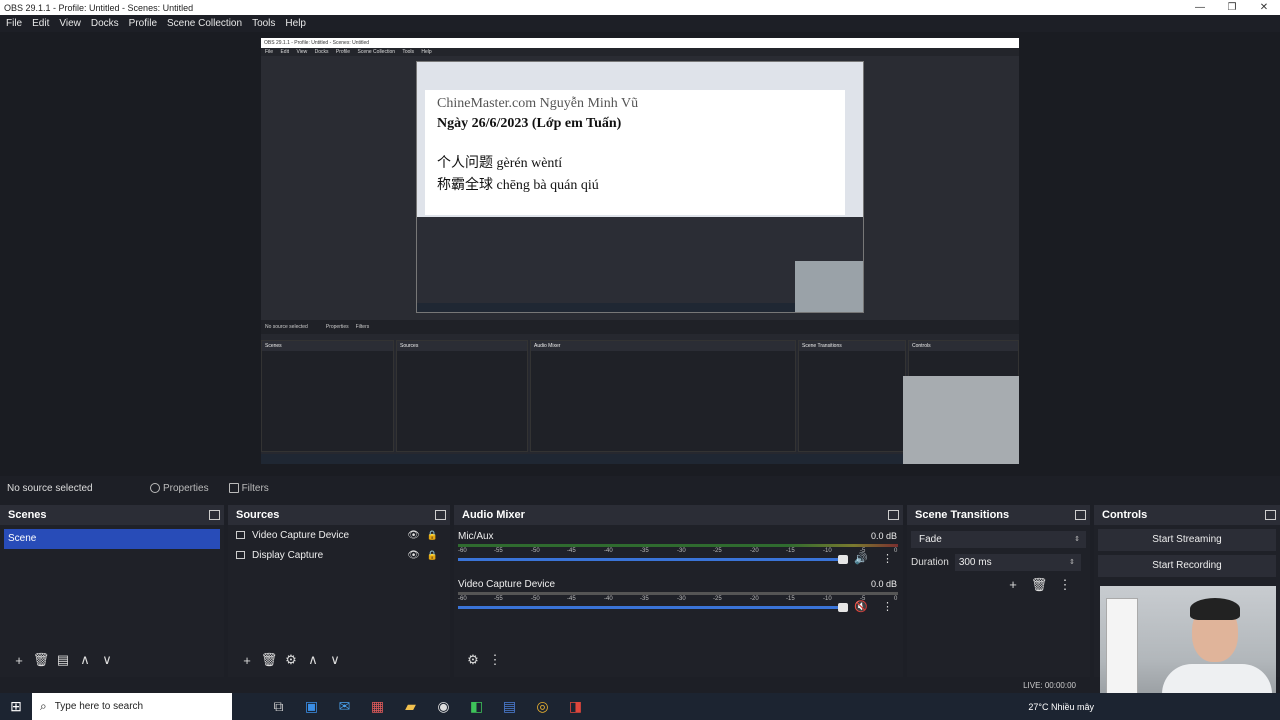  I want to click on menu-file: File, so click(14, 23).